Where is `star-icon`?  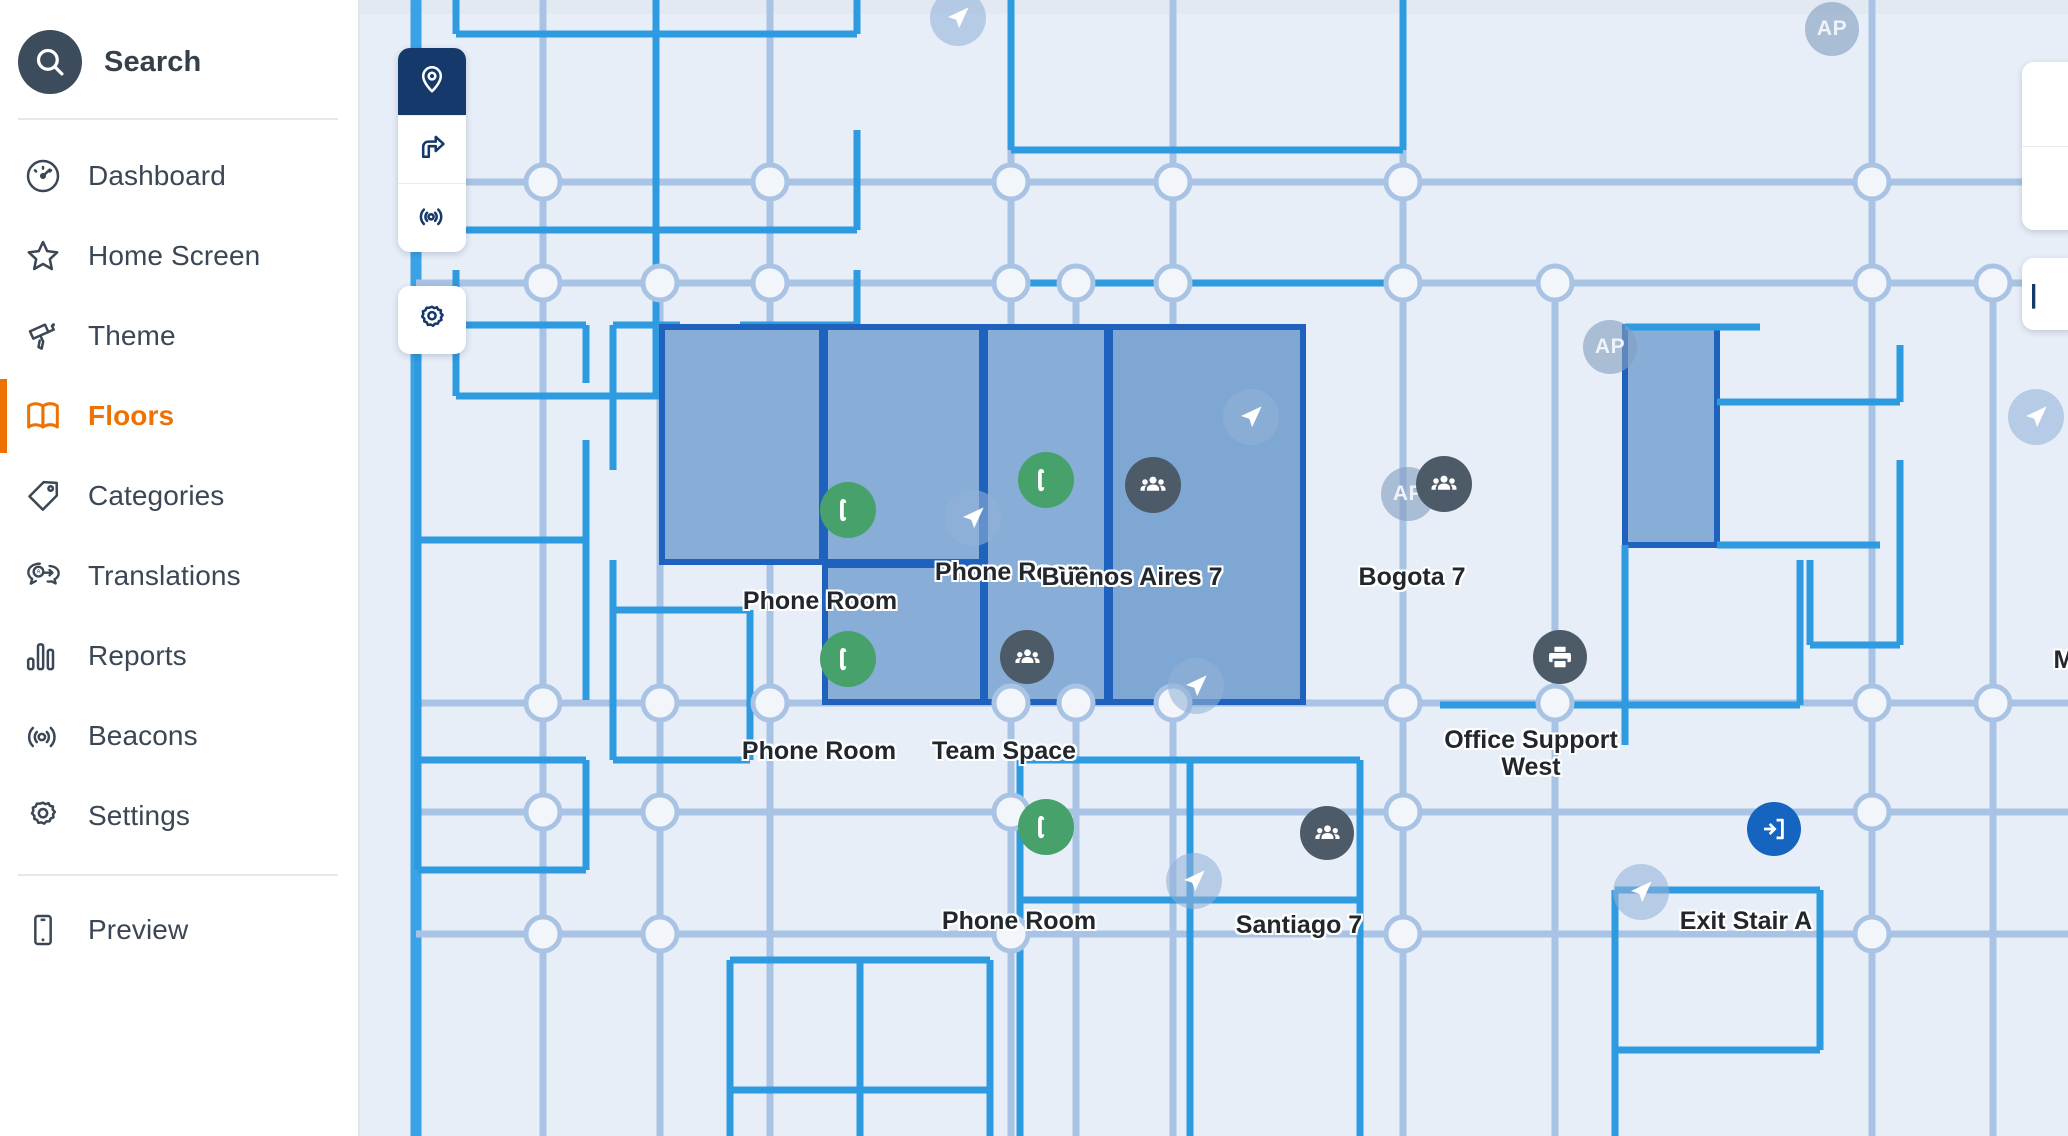
star-icon is located at coordinates (43, 256).